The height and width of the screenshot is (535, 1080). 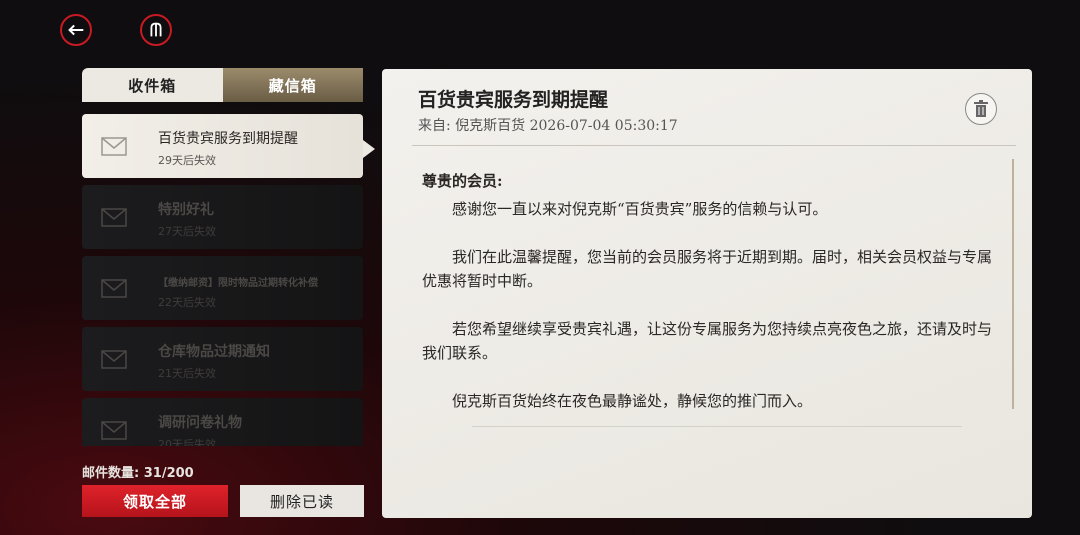 What do you see at coordinates (462, 181) in the screenshot?
I see `letter-greeting: 尊贵的会员:` at bounding box center [462, 181].